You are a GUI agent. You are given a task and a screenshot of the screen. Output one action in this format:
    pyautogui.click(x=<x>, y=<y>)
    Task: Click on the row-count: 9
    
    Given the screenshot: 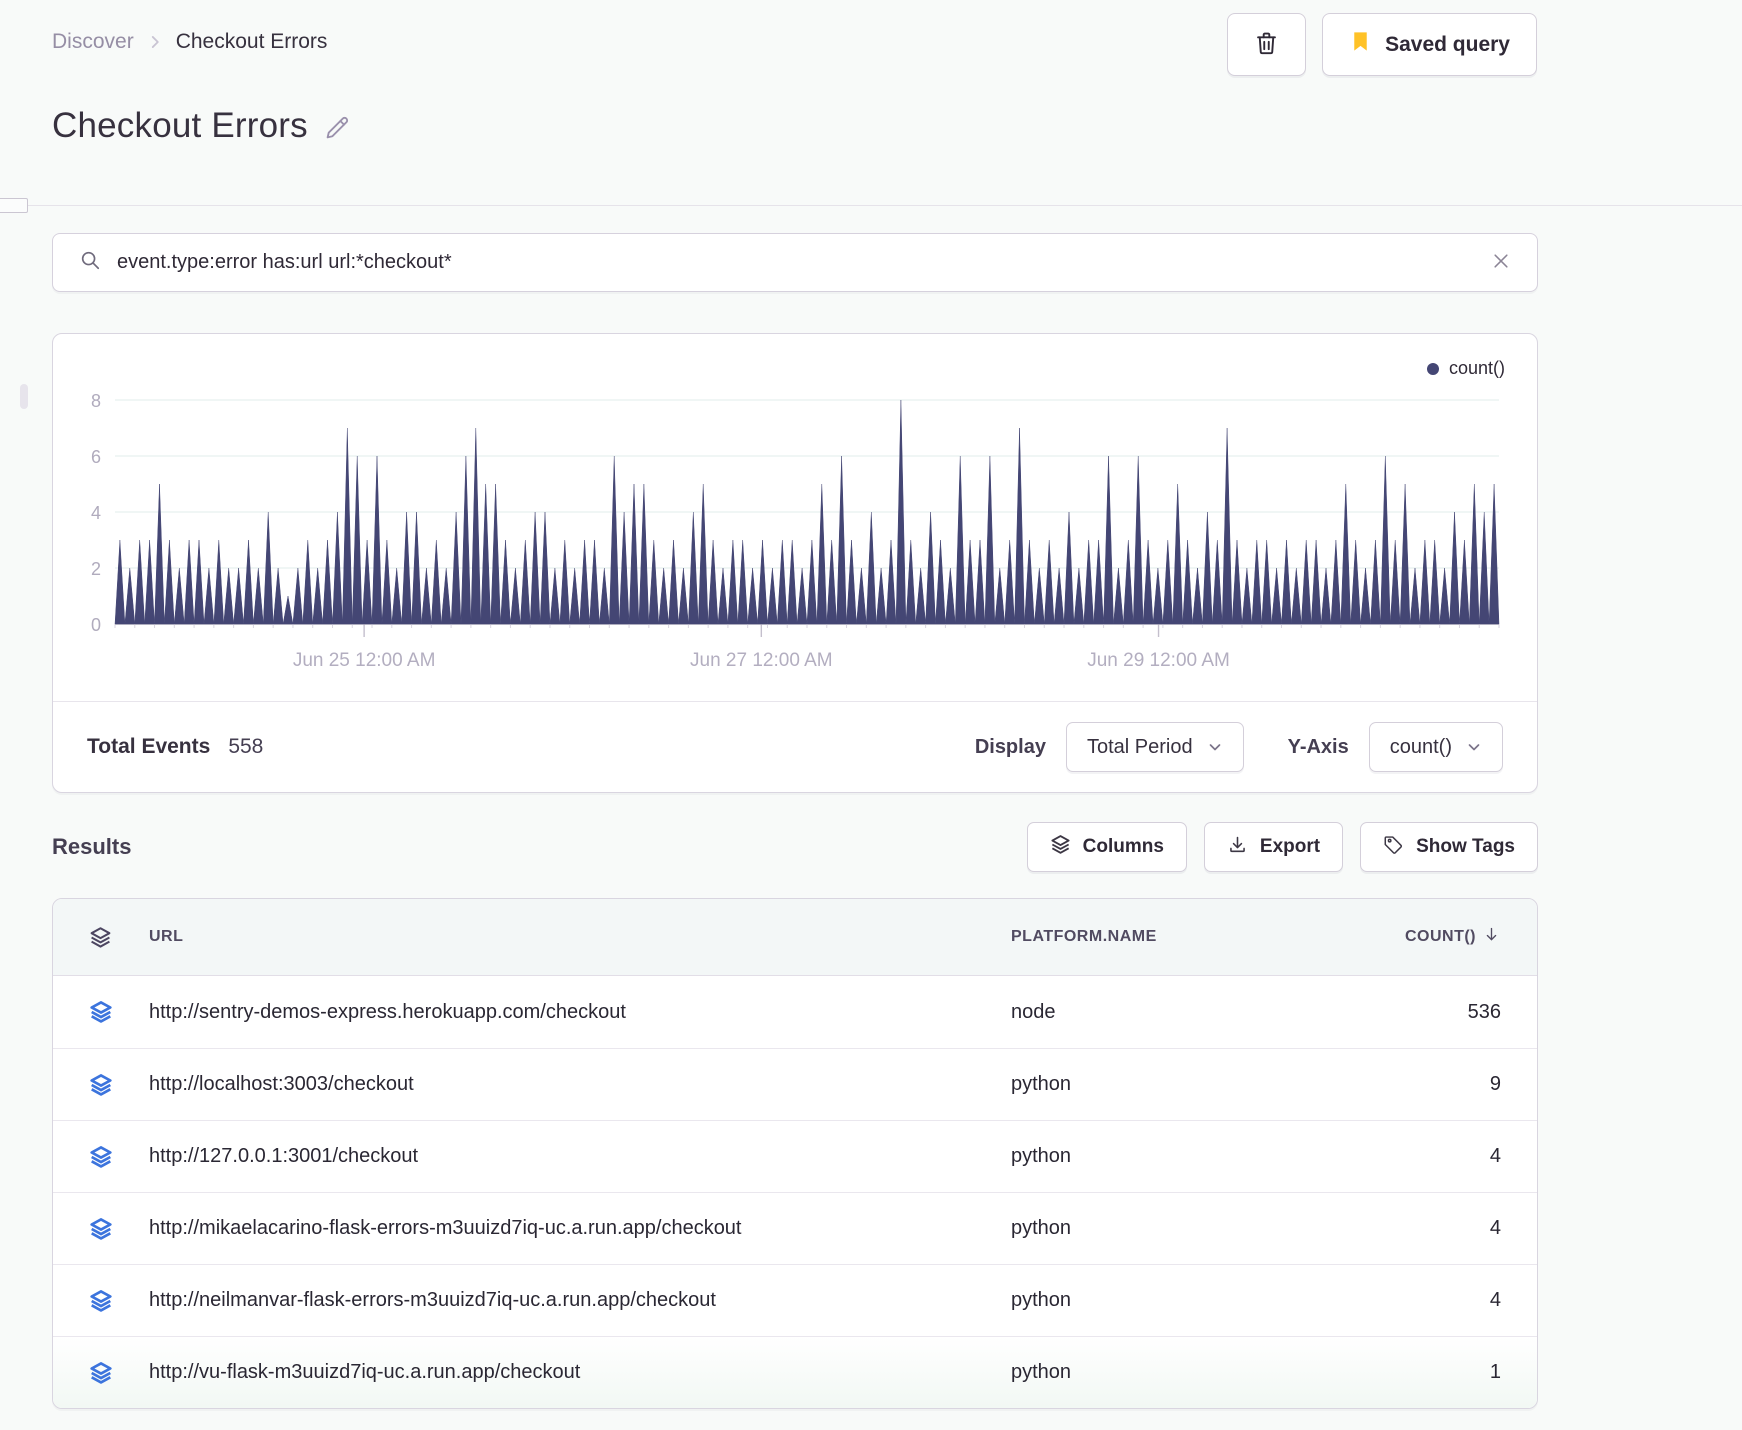 What is the action you would take?
    pyautogui.click(x=1495, y=1084)
    